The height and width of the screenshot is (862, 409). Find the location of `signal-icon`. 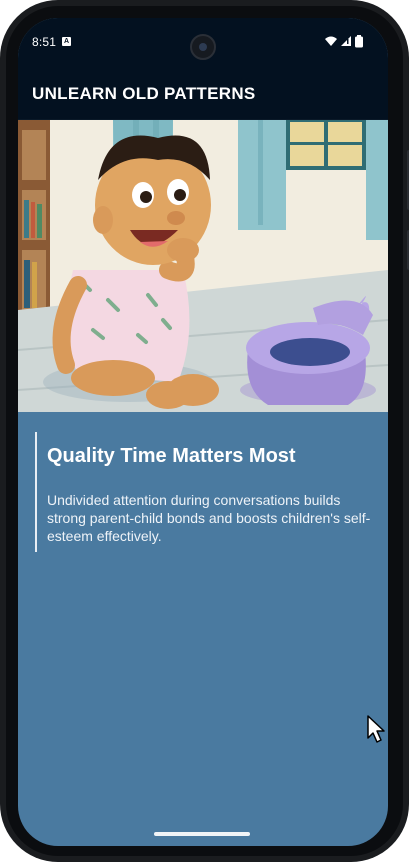

signal-icon is located at coordinates (346, 41).